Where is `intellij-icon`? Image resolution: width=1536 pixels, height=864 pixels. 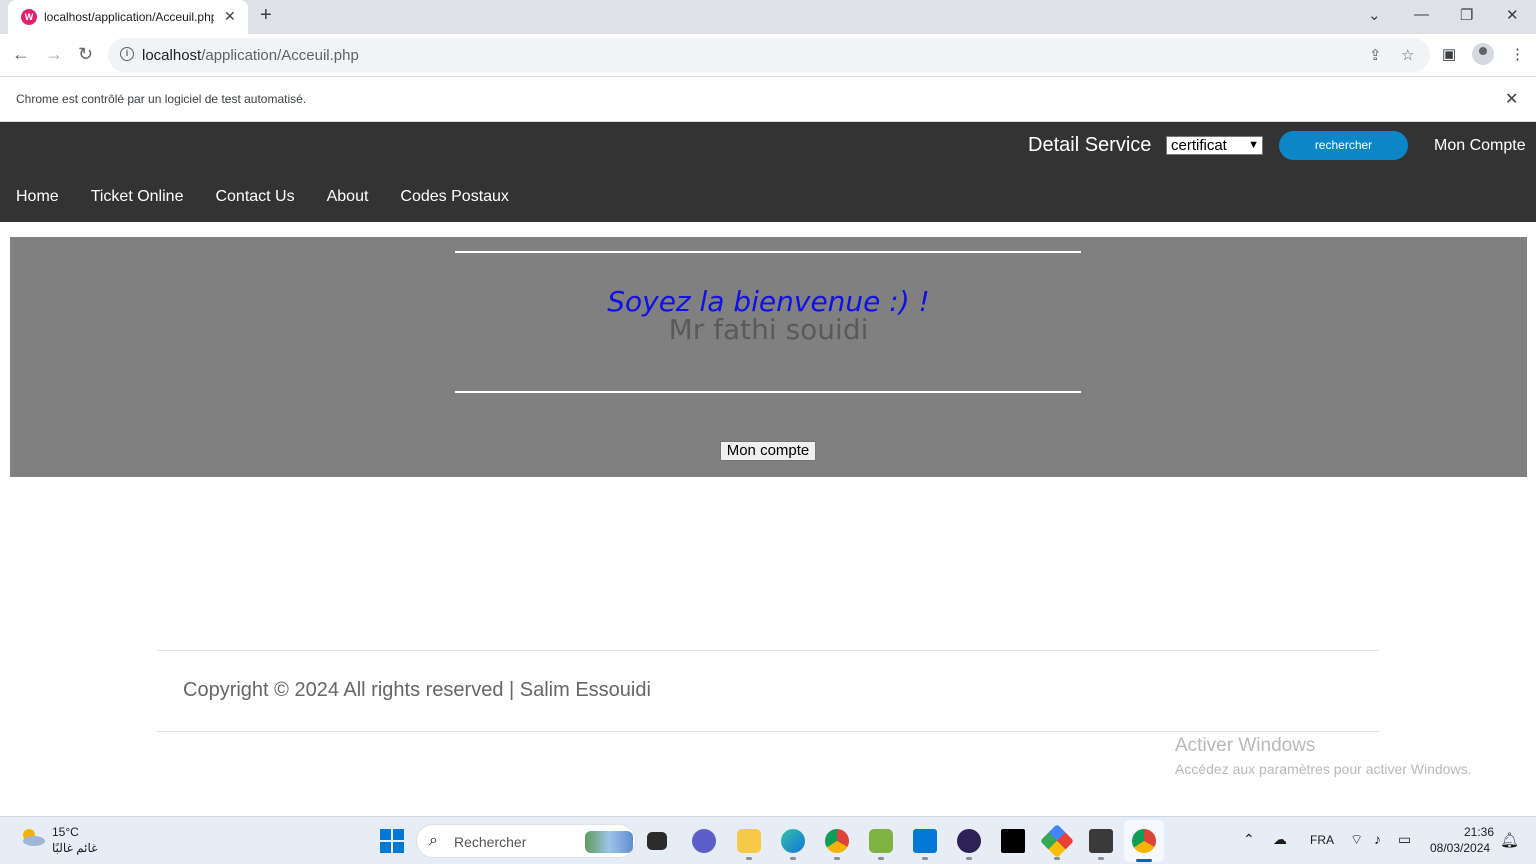
intellij-icon is located at coordinates (1013, 841).